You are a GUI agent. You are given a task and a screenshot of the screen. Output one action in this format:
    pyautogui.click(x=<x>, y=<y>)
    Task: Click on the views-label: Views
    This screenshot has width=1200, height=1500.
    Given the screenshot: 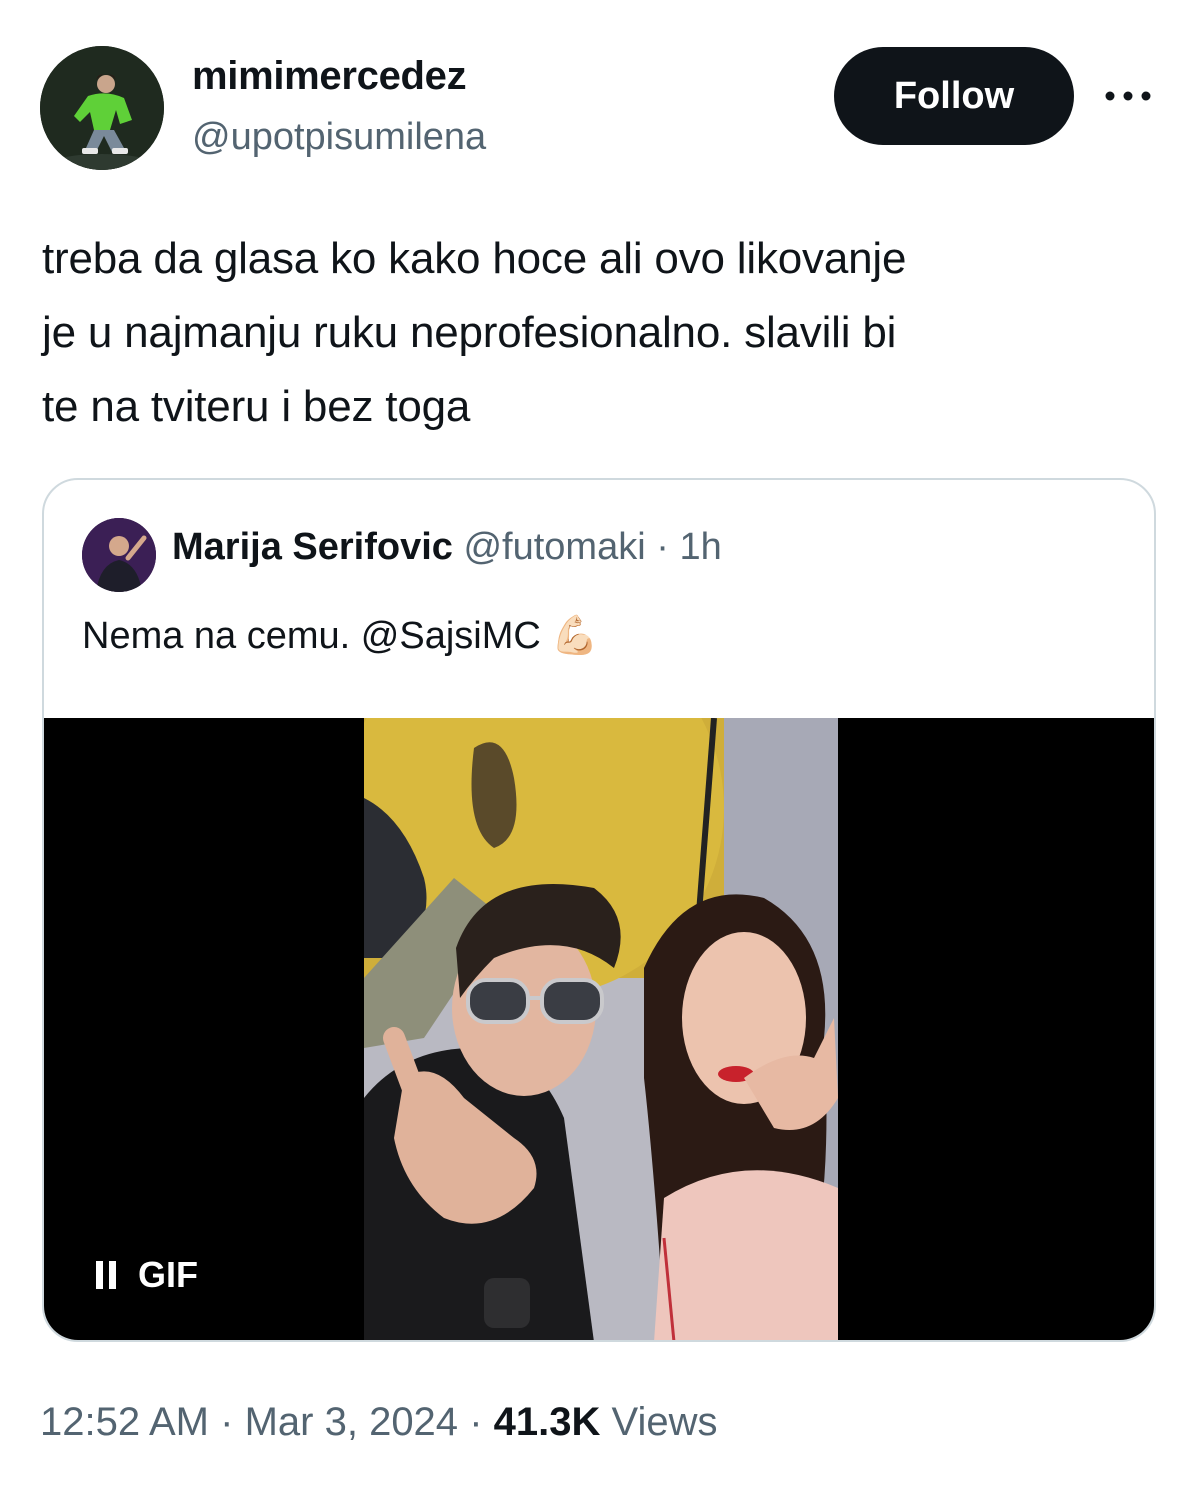 What is the action you would take?
    pyautogui.click(x=665, y=1422)
    